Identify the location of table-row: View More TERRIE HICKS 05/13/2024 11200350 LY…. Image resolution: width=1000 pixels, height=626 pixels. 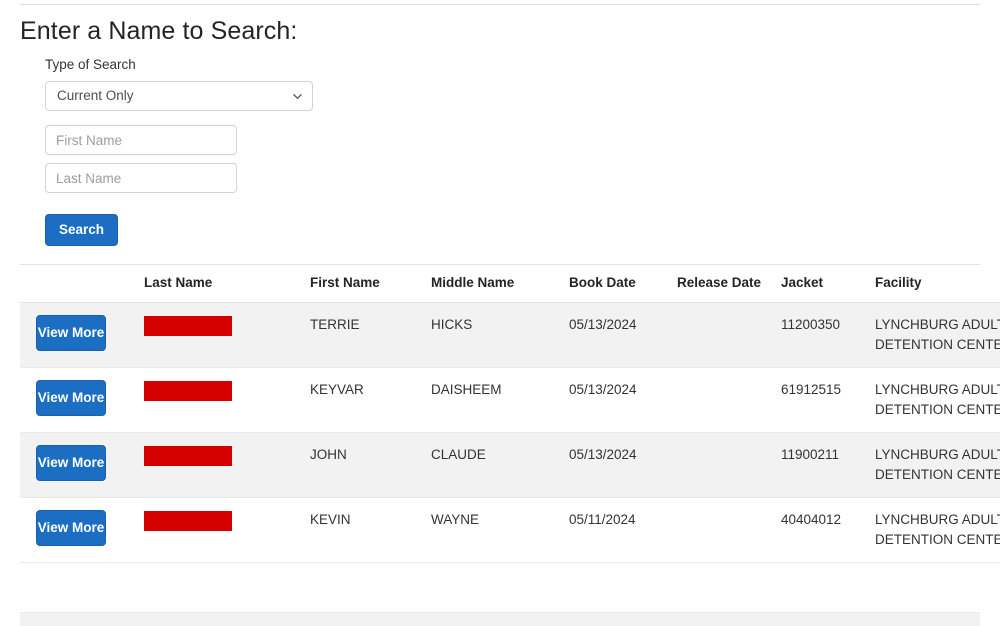
(510, 335).